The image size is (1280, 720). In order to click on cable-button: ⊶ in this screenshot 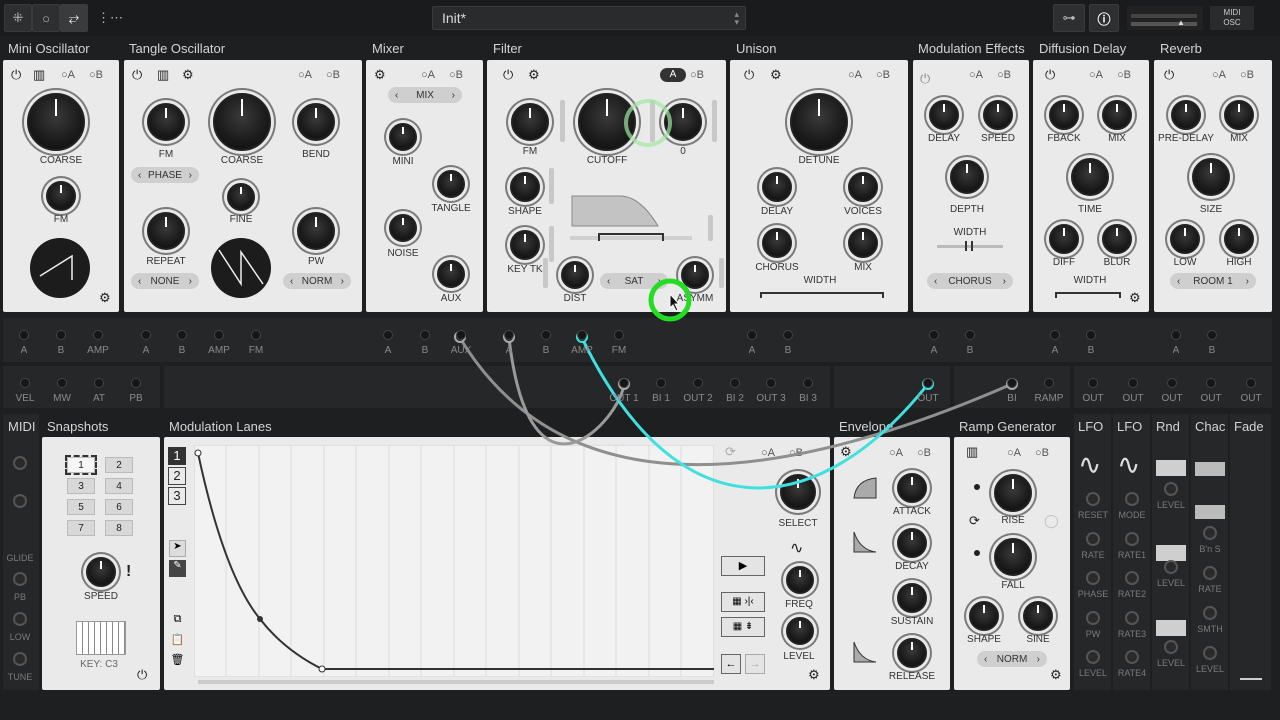, I will do `click(1069, 18)`.